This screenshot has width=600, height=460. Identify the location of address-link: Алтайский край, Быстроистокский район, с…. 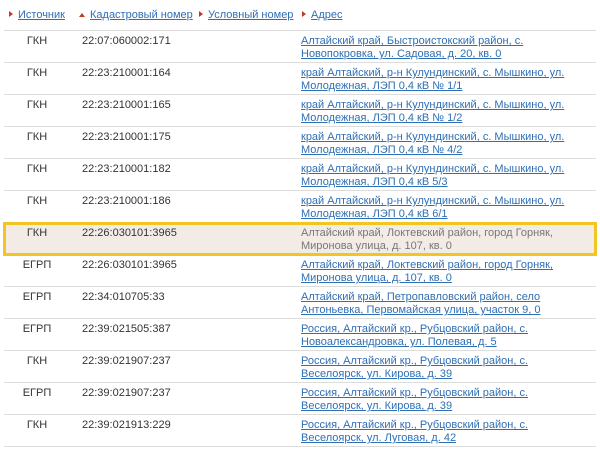
(412, 47).